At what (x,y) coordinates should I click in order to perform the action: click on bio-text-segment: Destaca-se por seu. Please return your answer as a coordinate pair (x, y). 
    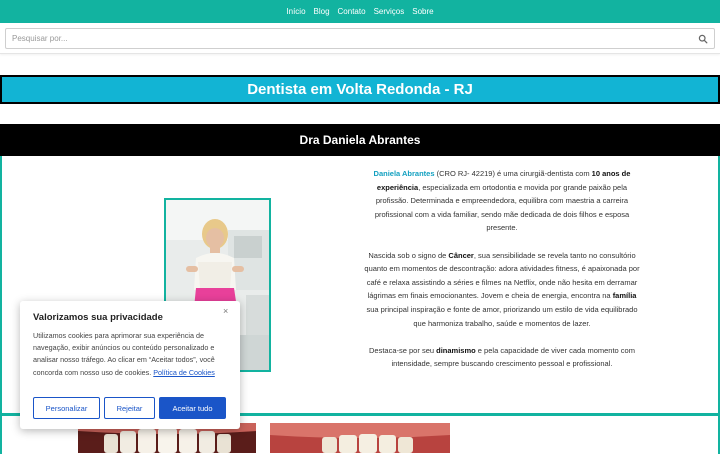
    Looking at the image, I should click on (403, 350).